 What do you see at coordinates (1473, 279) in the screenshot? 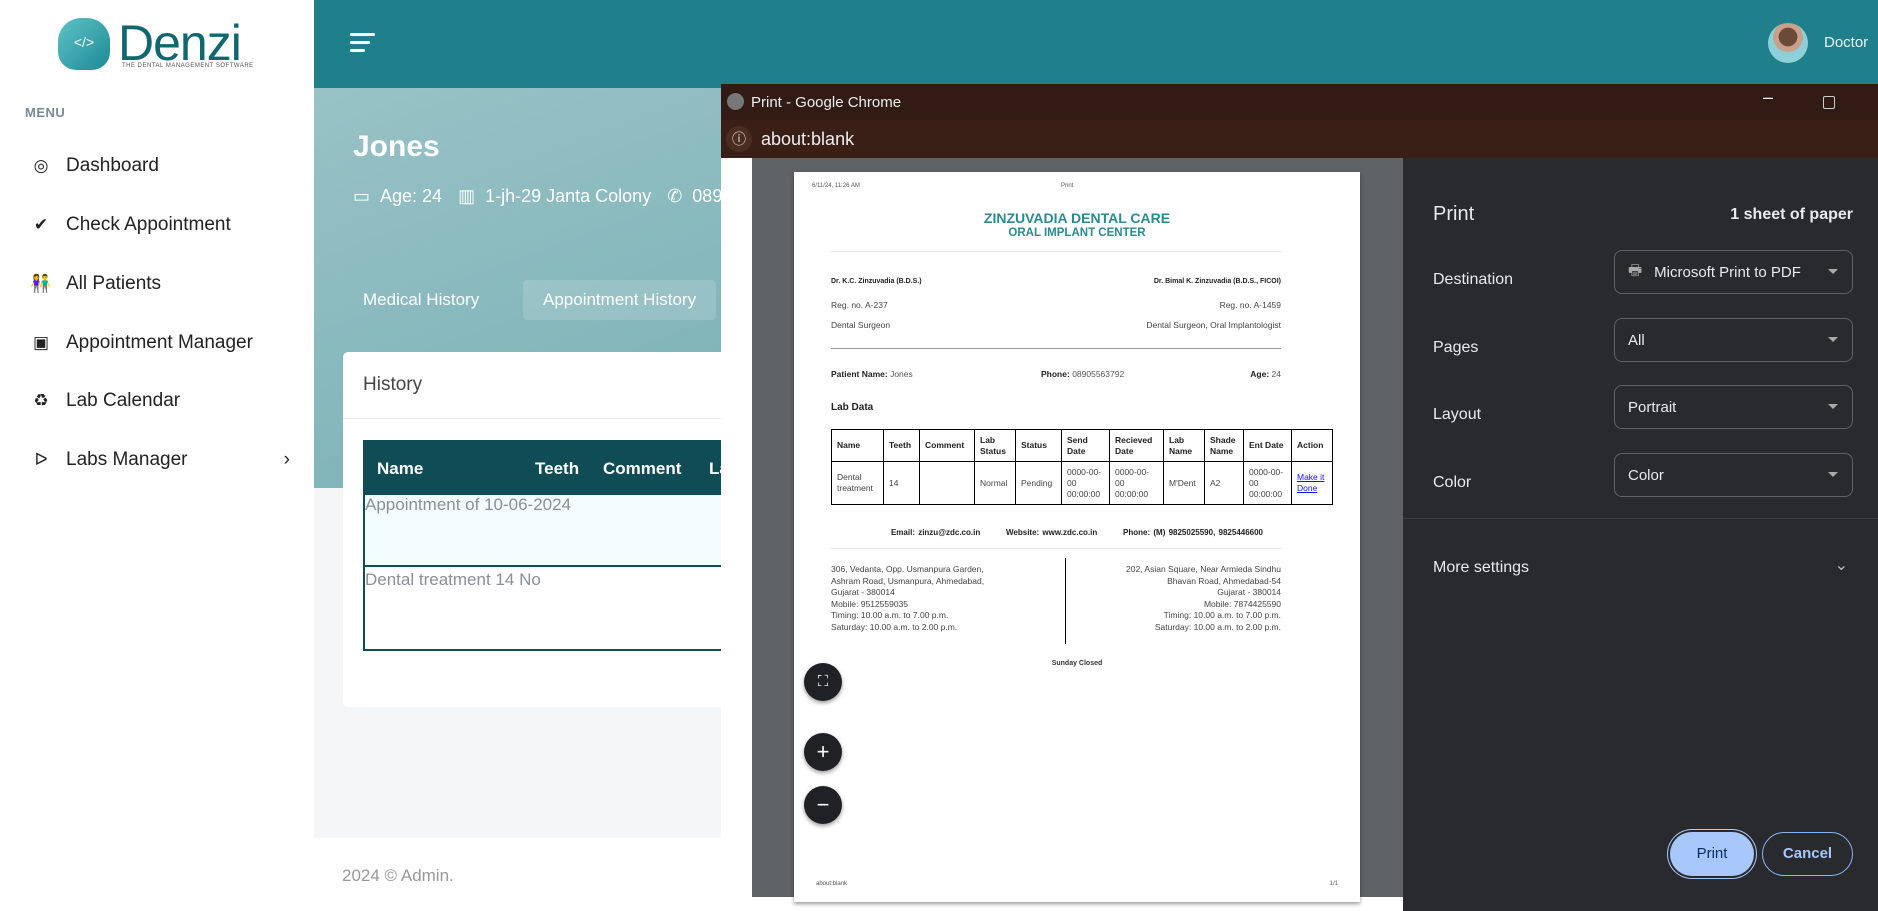
I see `destination-label: Destination` at bounding box center [1473, 279].